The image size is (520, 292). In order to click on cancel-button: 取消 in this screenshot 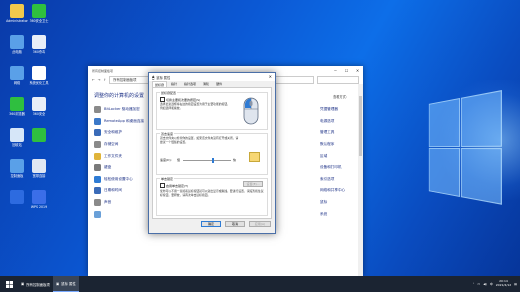, I will do `click(235, 224)`.